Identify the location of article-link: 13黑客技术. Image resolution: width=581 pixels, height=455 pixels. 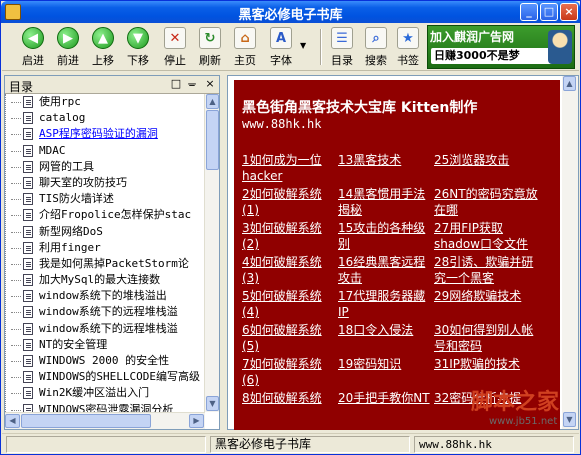
(385, 160).